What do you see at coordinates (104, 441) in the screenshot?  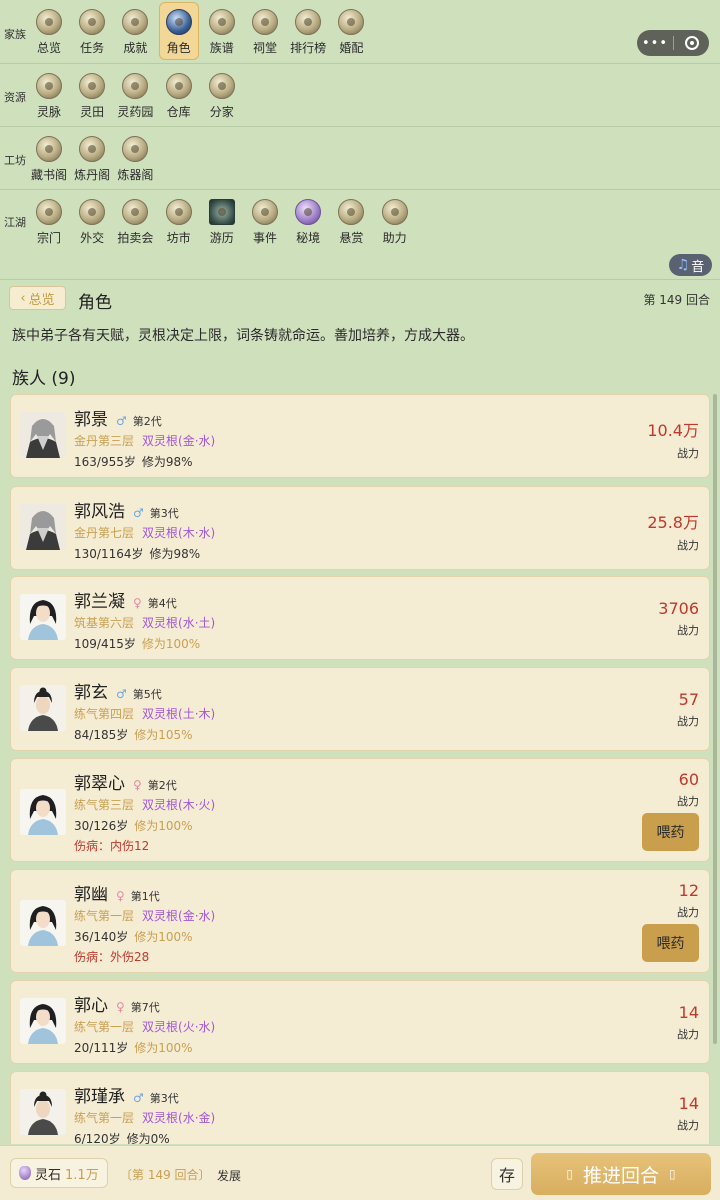 I see `member-realm: 金丹第三层` at bounding box center [104, 441].